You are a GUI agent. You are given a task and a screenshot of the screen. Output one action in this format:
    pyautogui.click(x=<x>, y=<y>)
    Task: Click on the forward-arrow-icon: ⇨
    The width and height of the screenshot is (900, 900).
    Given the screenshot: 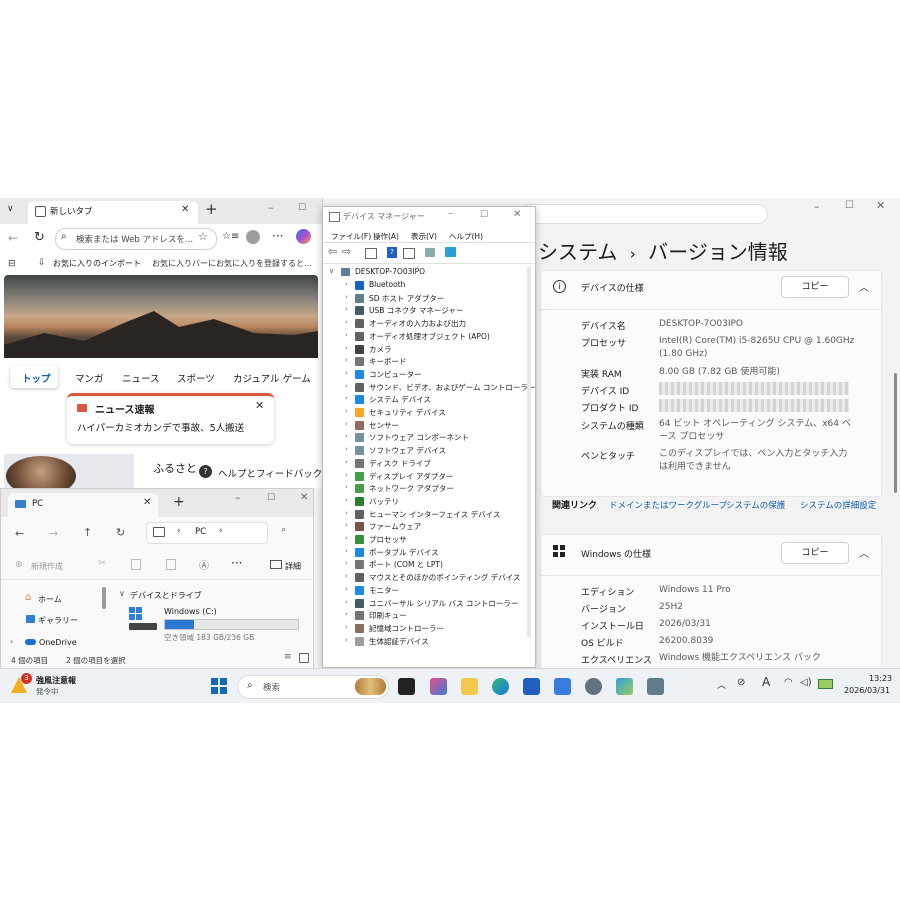 What is the action you would take?
    pyautogui.click(x=346, y=251)
    